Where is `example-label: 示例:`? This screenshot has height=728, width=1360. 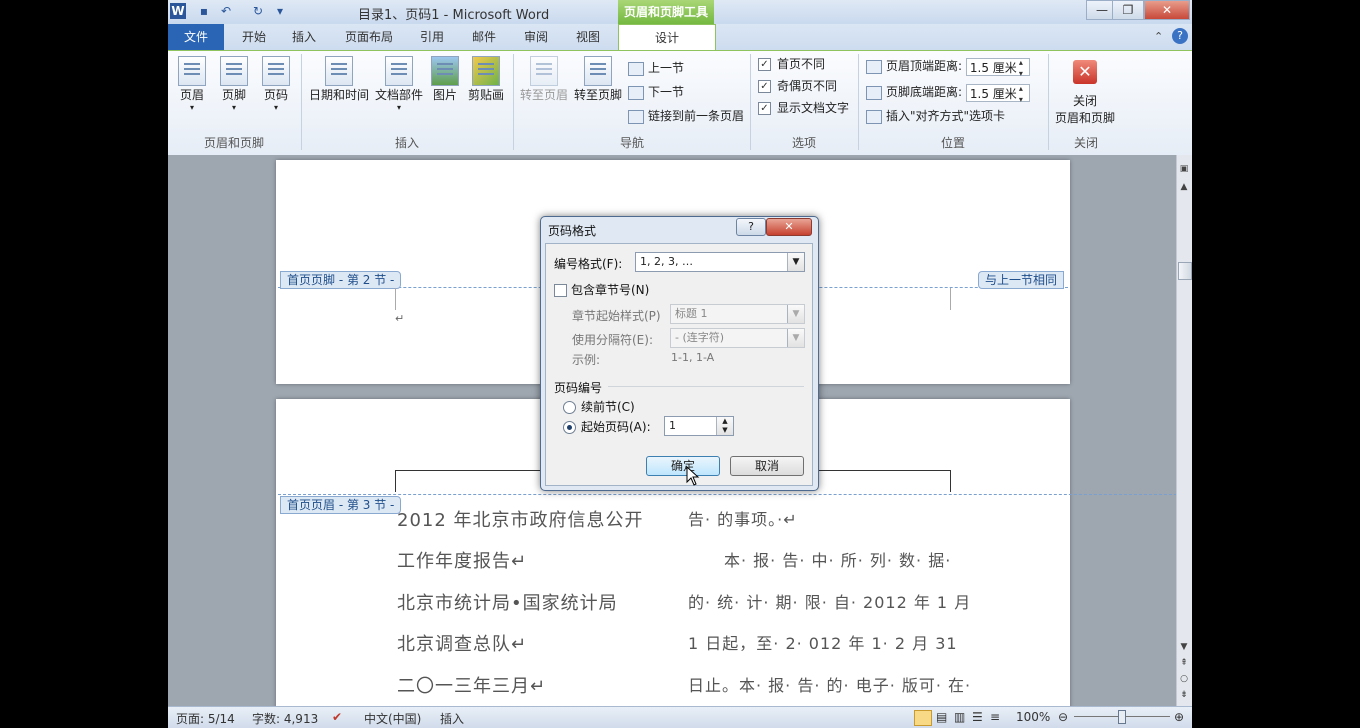
example-label: 示例: is located at coordinates (586, 360).